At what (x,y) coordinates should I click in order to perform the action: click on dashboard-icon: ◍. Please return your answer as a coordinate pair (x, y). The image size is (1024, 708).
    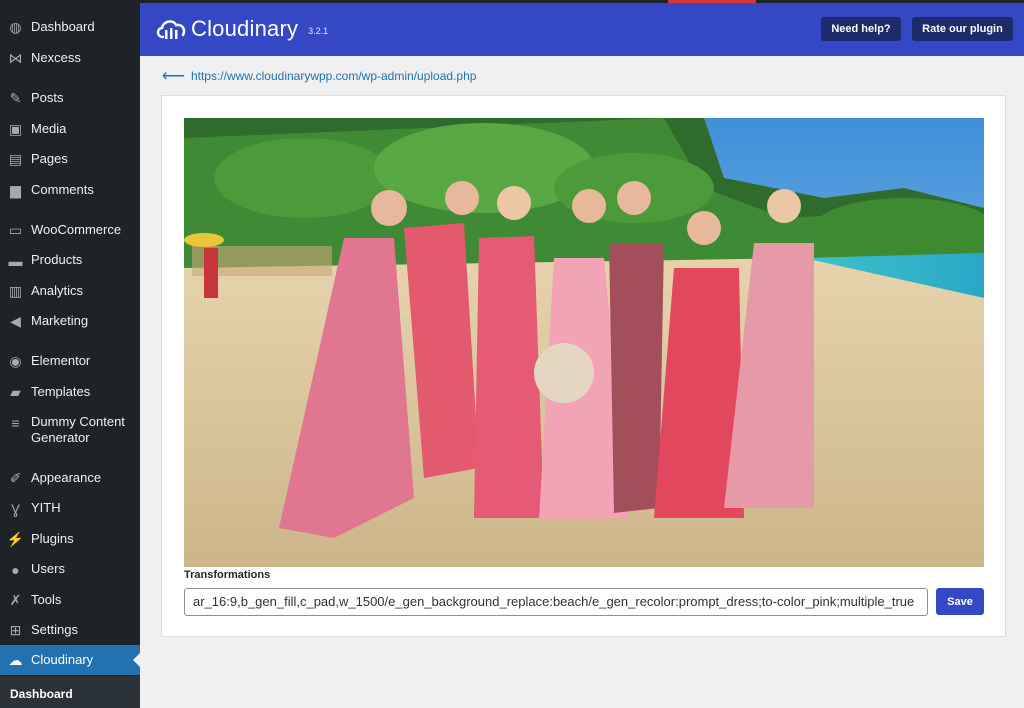
    Looking at the image, I should click on (15, 27).